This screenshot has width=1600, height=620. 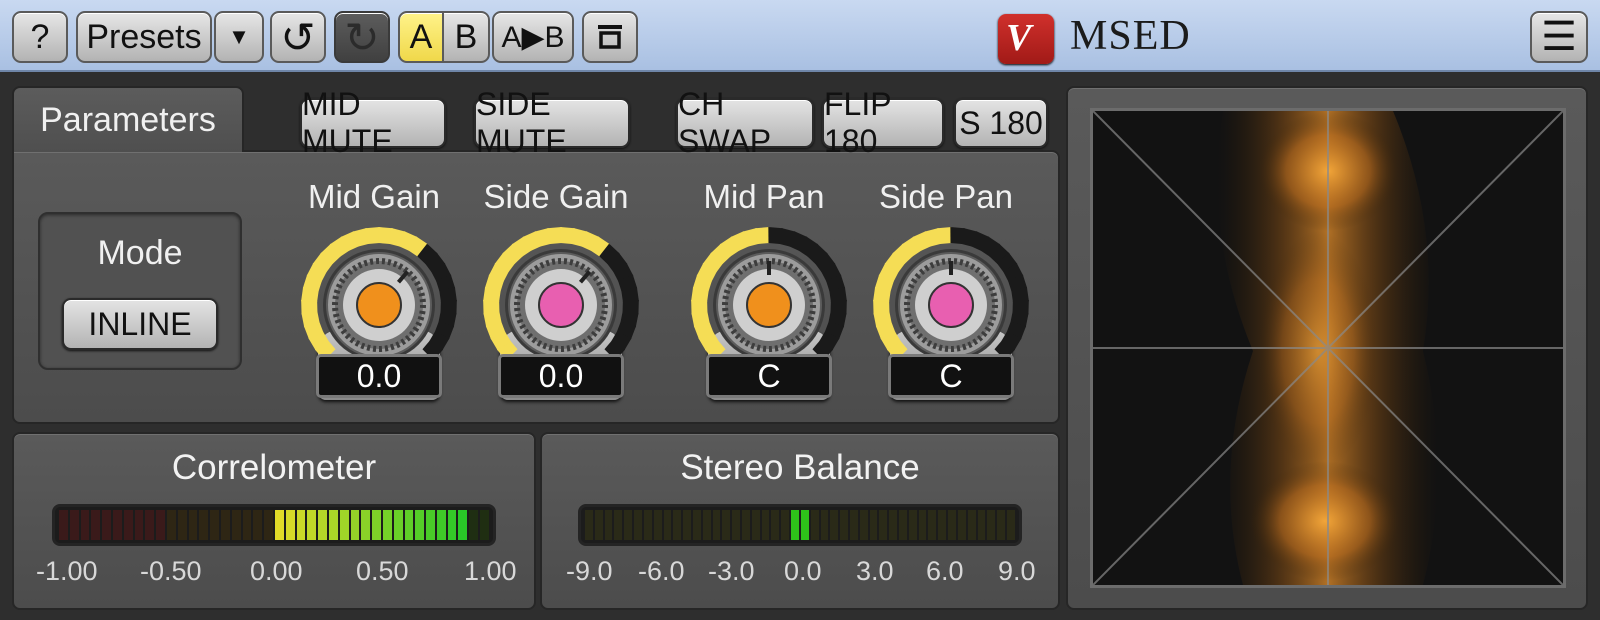 I want to click on correlometer-scale-label: 0.50, so click(x=382, y=571).